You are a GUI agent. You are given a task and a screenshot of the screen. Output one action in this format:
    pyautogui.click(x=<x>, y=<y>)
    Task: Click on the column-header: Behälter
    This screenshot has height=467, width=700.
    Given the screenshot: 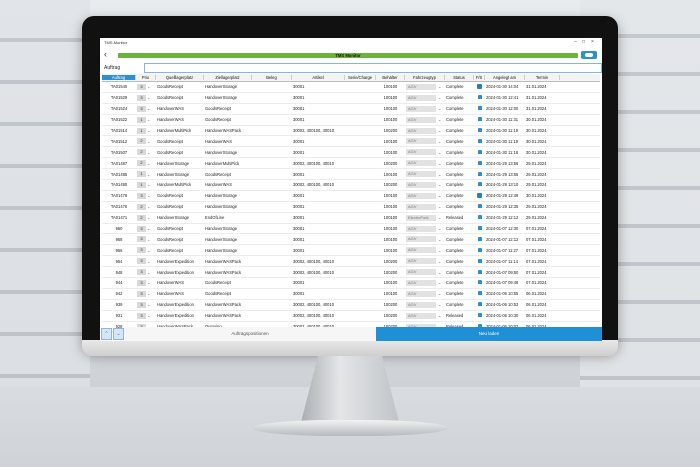 What is the action you would take?
    pyautogui.click(x=390, y=77)
    